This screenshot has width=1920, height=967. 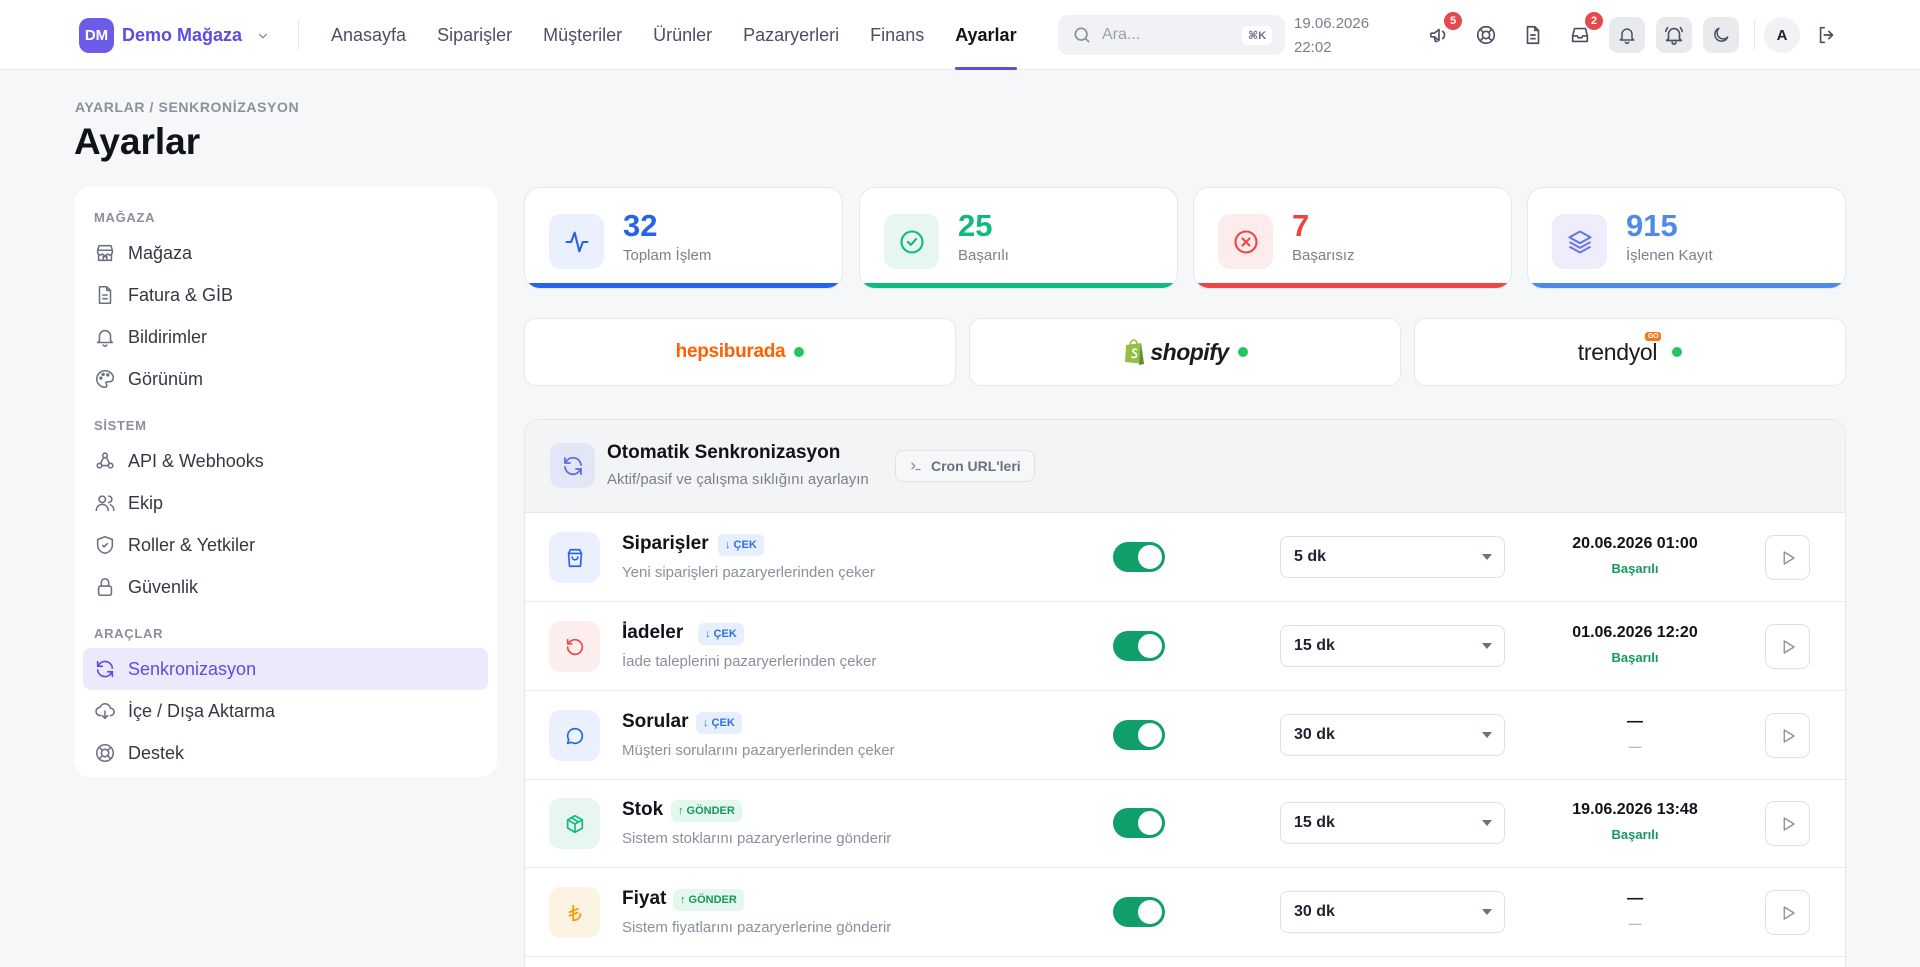 I want to click on documents-button, so click(x=1533, y=35).